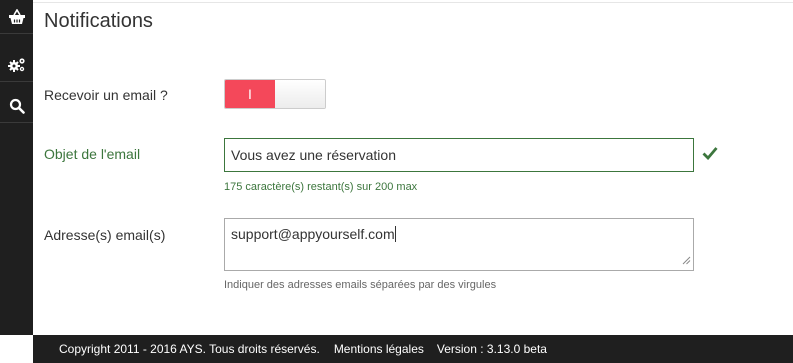 The width and height of the screenshot is (793, 363). Describe the element at coordinates (491, 349) in the screenshot. I see `footer-version: Version : 3.13.0 beta` at that location.